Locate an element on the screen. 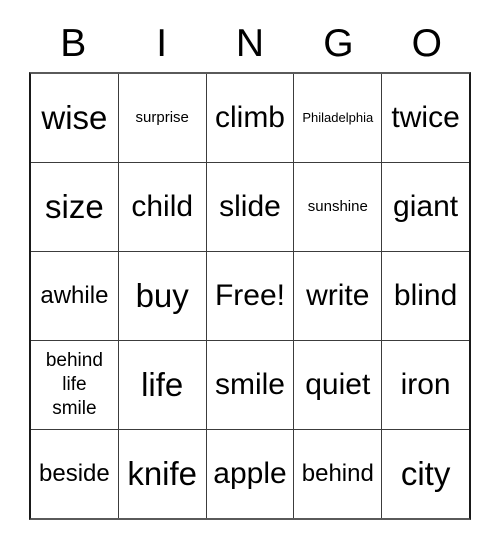 This screenshot has height=544, width=500. bingo-row: wise surprise climb Philadelphia twice is located at coordinates (250, 118).